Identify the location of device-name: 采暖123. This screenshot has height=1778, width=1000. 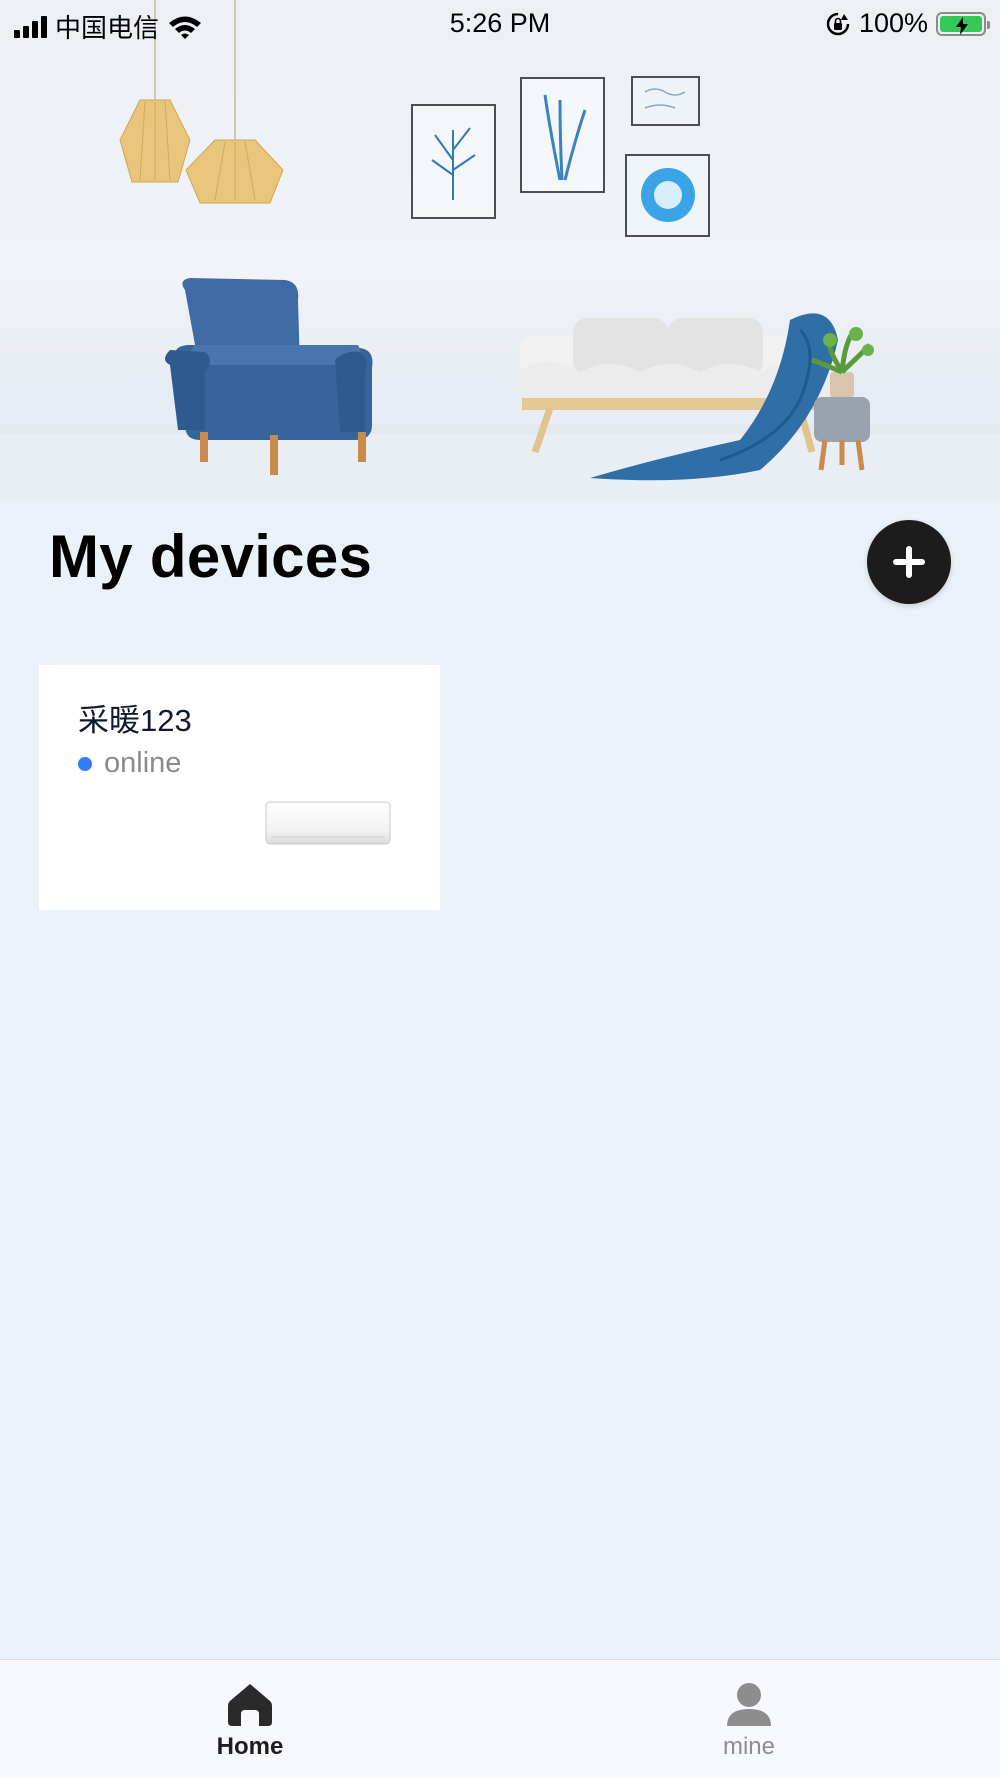
(135, 720).